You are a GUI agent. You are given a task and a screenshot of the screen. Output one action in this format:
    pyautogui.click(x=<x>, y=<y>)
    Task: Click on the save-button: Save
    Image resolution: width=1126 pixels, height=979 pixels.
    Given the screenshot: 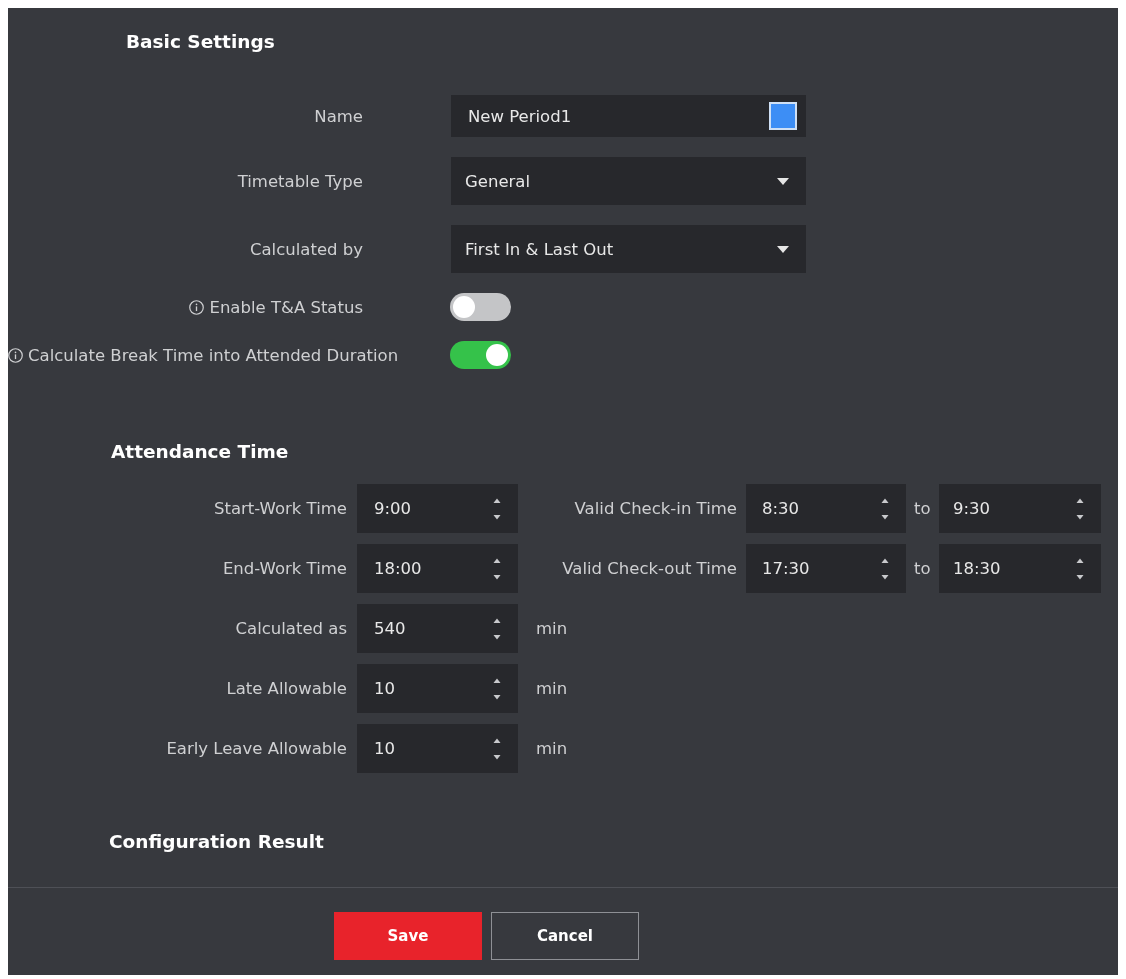 What is the action you would take?
    pyautogui.click(x=408, y=936)
    